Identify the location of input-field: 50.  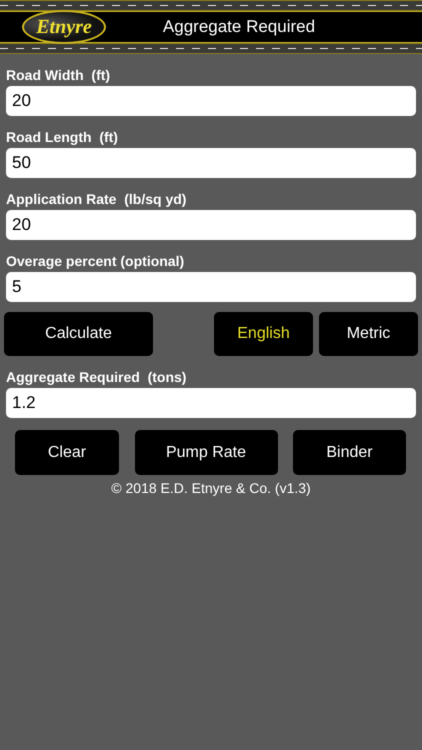
(211, 163).